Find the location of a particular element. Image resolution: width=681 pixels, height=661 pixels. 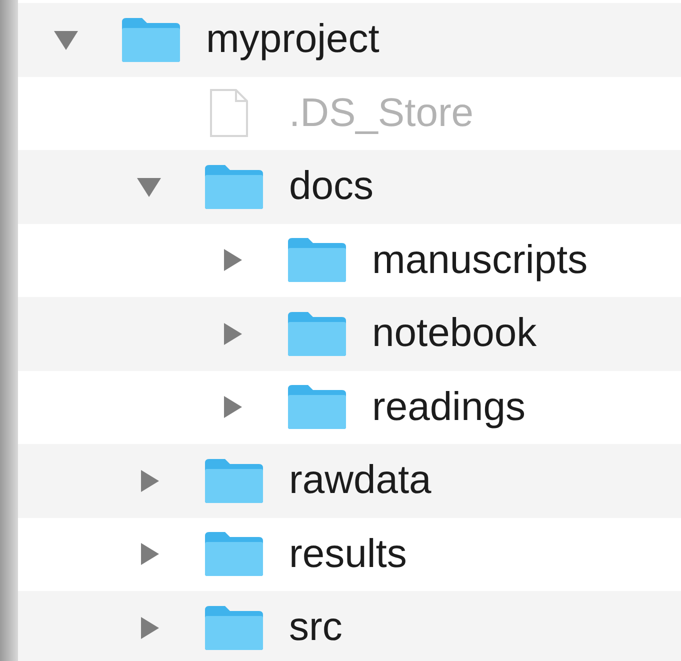

folder-name: manuscripts is located at coordinates (480, 260).